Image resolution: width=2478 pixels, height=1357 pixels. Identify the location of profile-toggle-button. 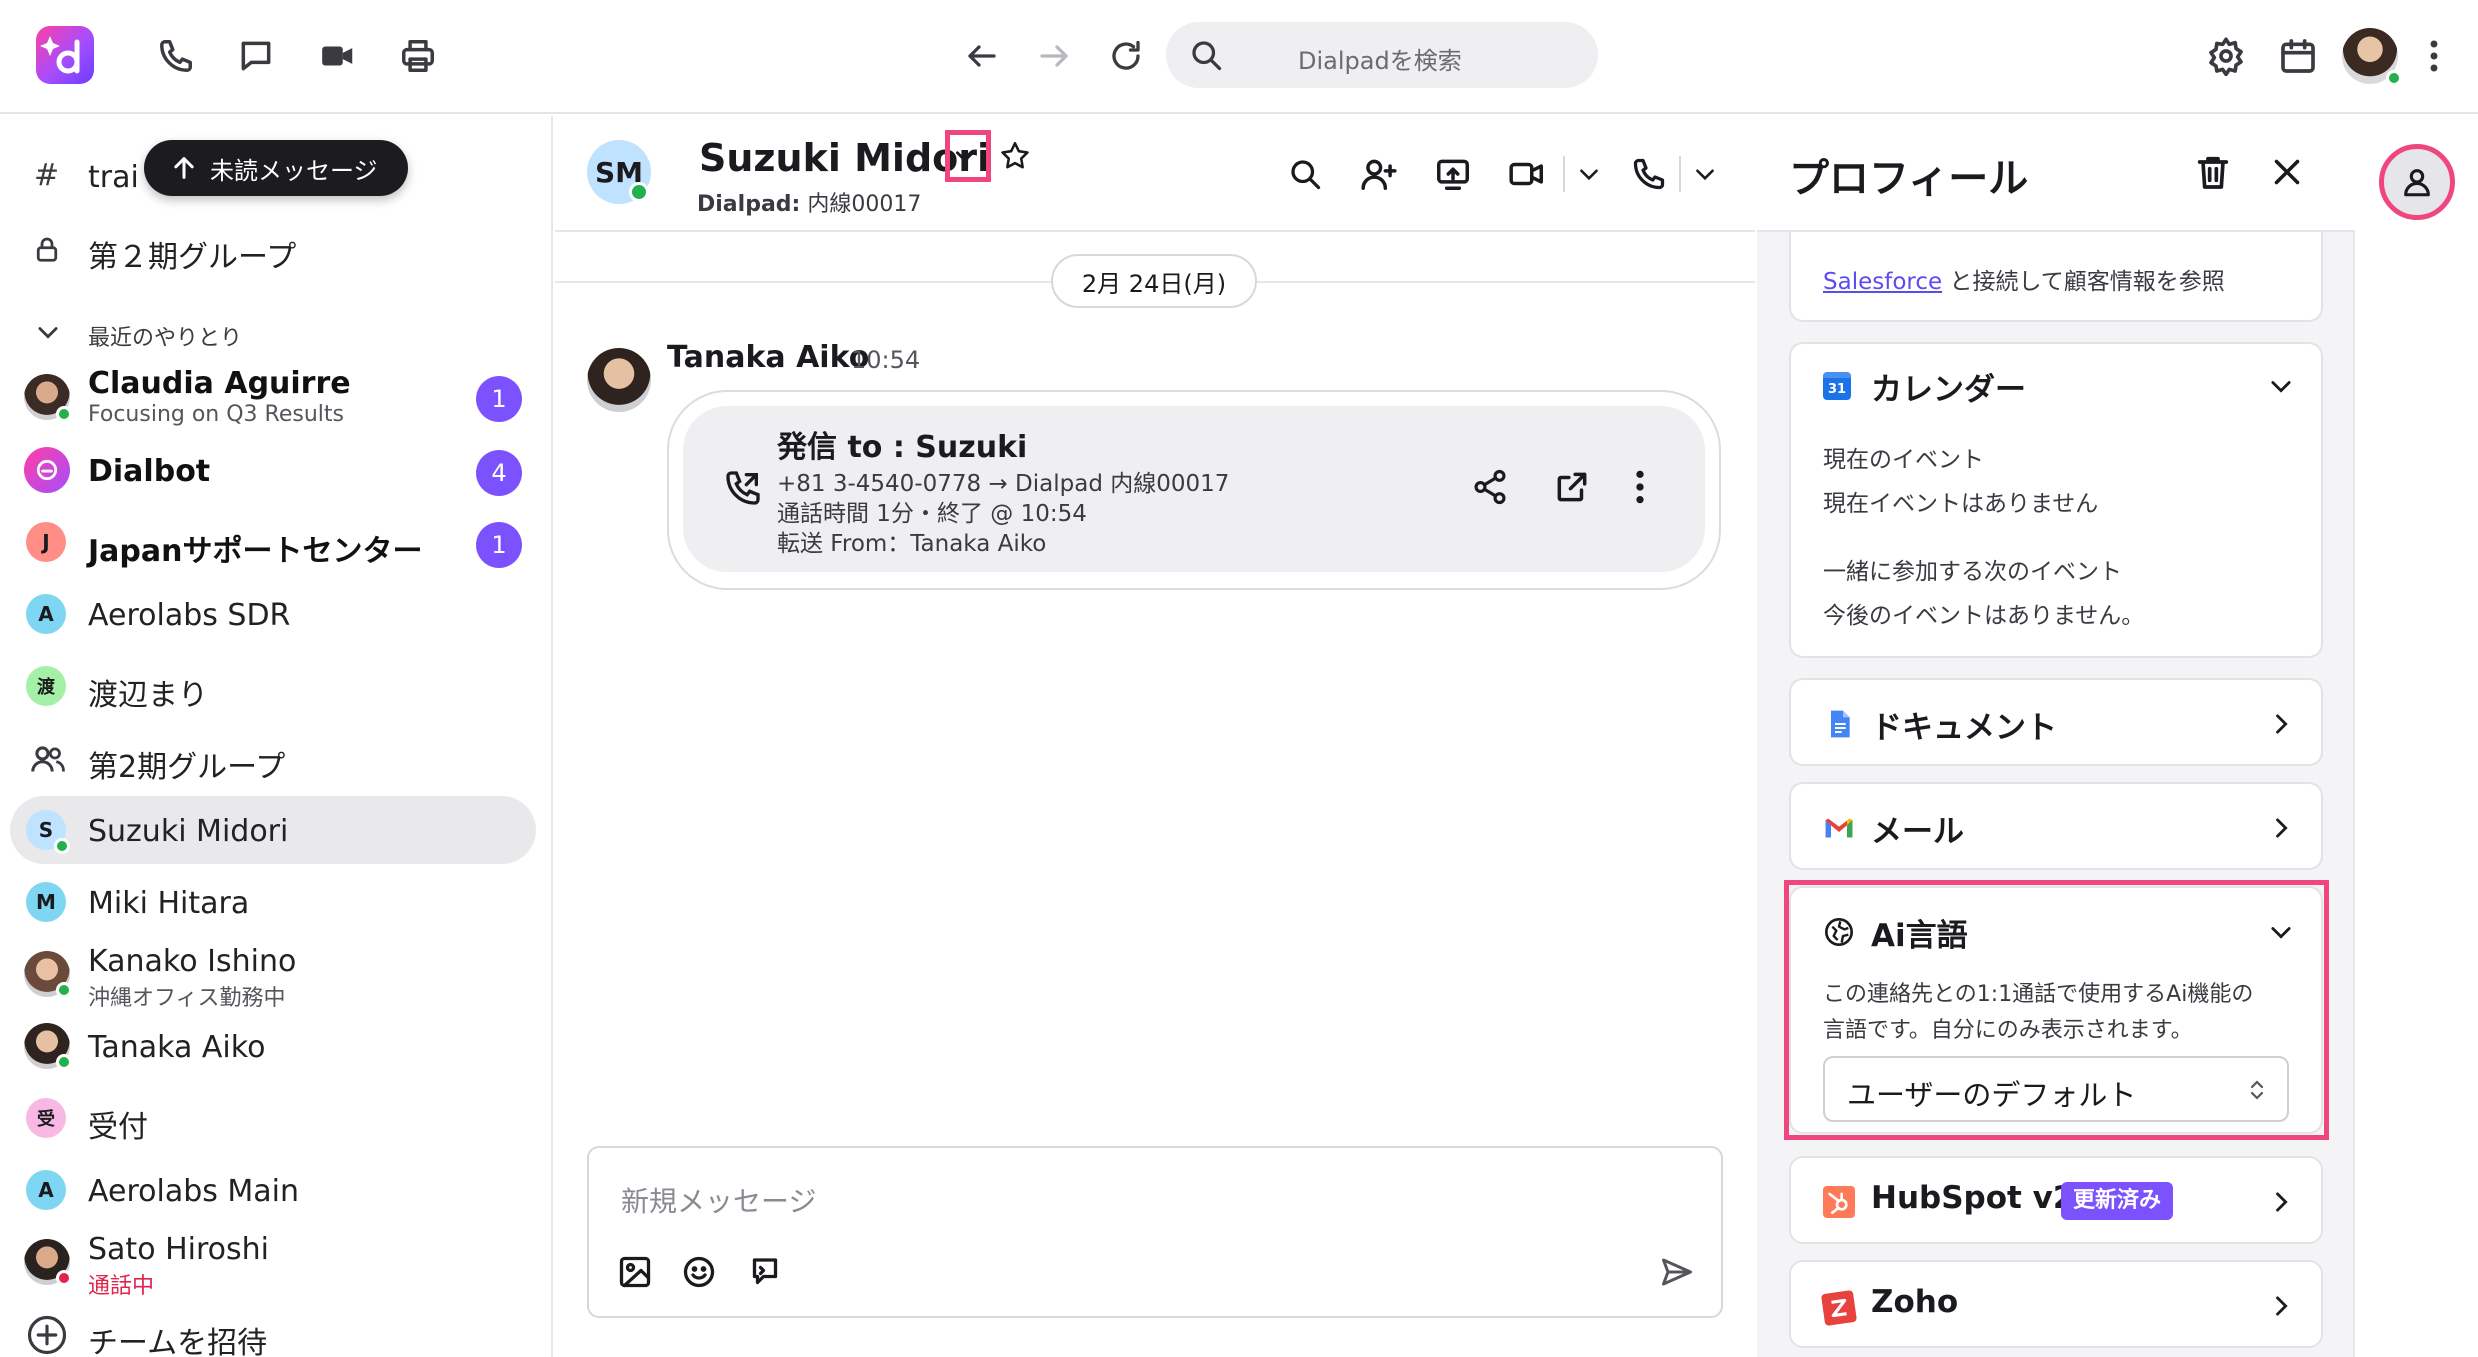
(2417, 182).